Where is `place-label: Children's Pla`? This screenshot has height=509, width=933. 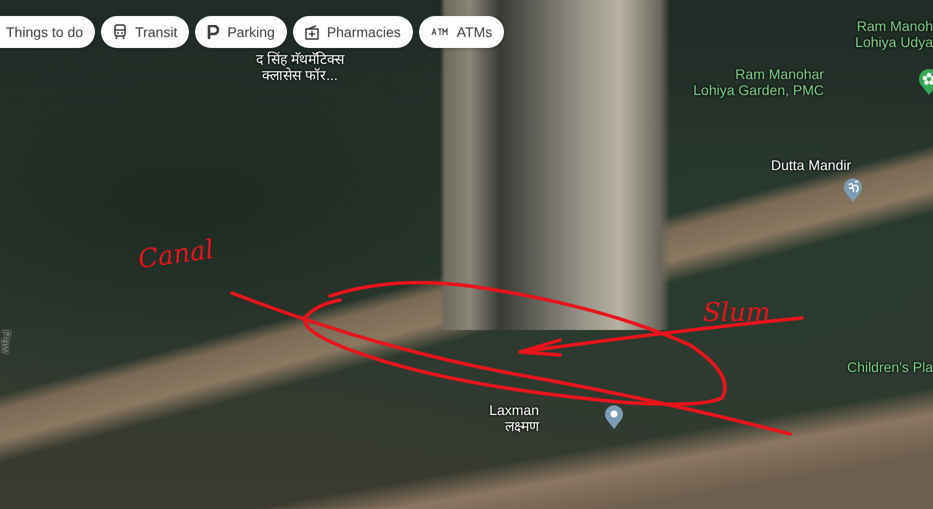
place-label: Children's Pla is located at coordinates (890, 367).